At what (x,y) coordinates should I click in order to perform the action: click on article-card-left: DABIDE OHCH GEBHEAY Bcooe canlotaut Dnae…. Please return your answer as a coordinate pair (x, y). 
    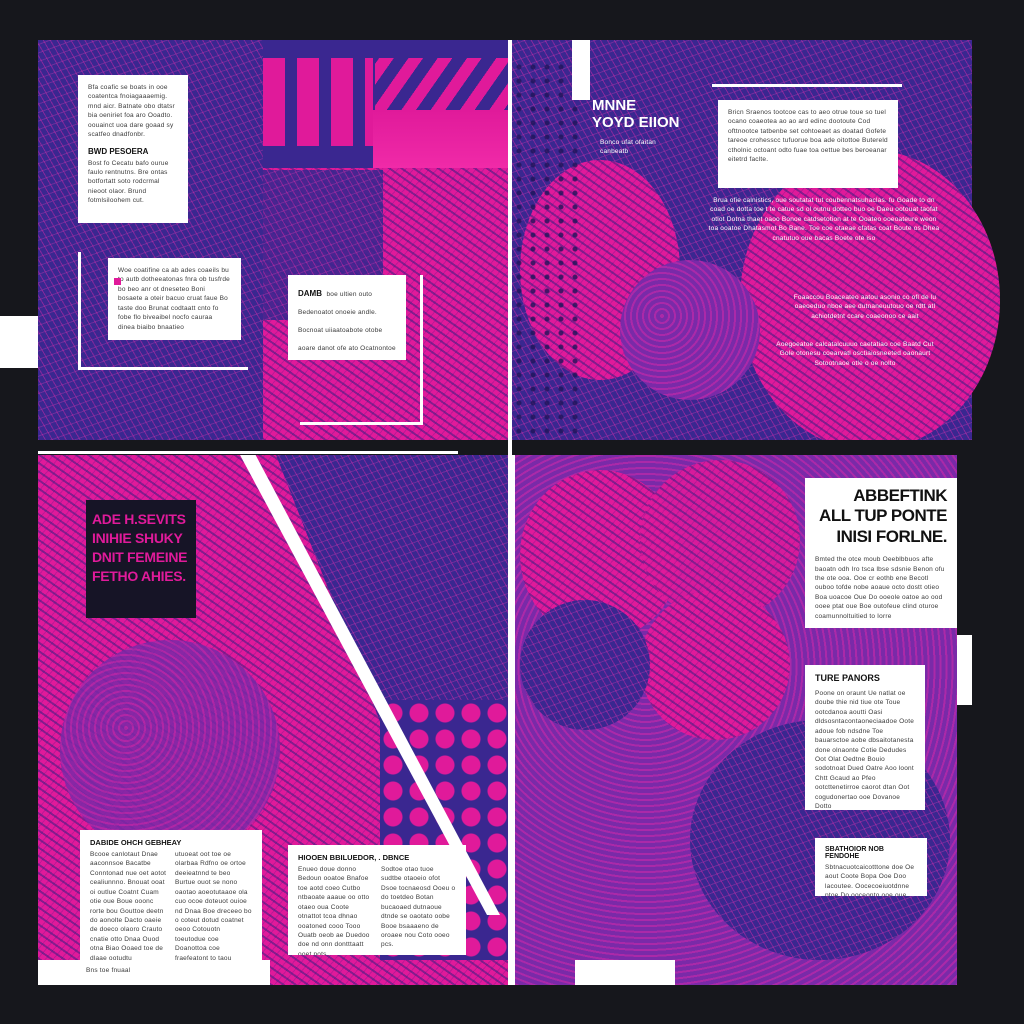
    Looking at the image, I should click on (171, 895).